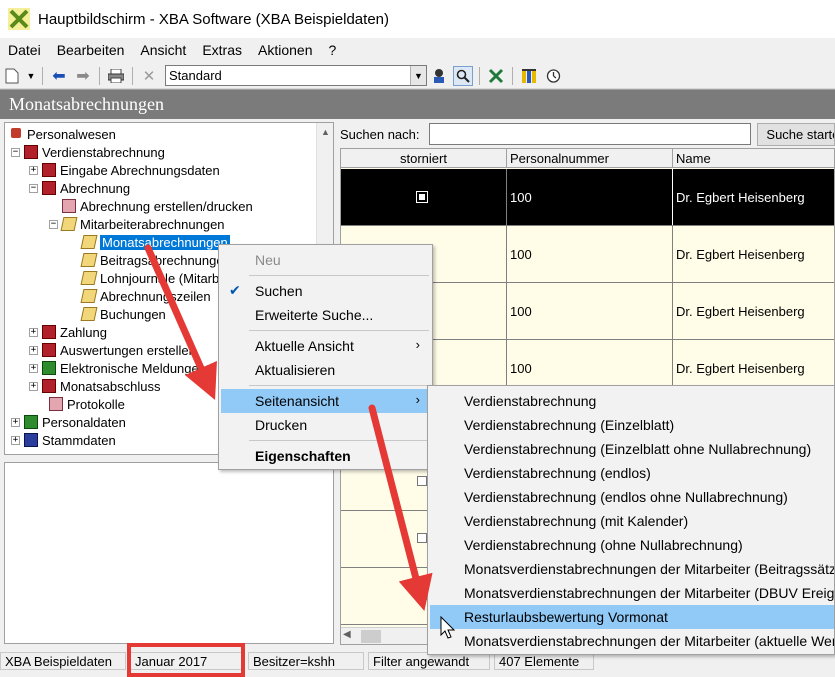  I want to click on org-chart-icon, so click(16, 134).